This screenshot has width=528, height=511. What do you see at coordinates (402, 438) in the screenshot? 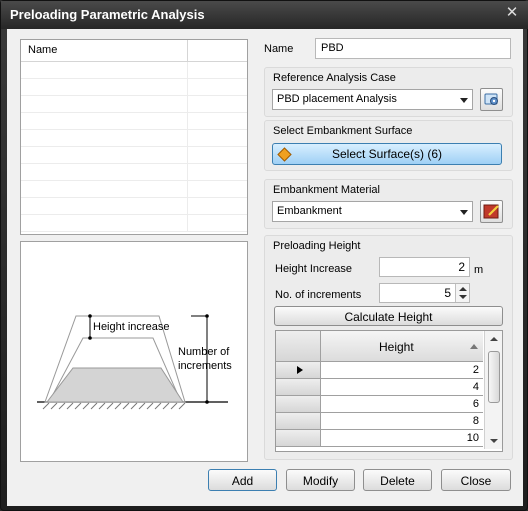
I see `table-cell: 10` at bounding box center [402, 438].